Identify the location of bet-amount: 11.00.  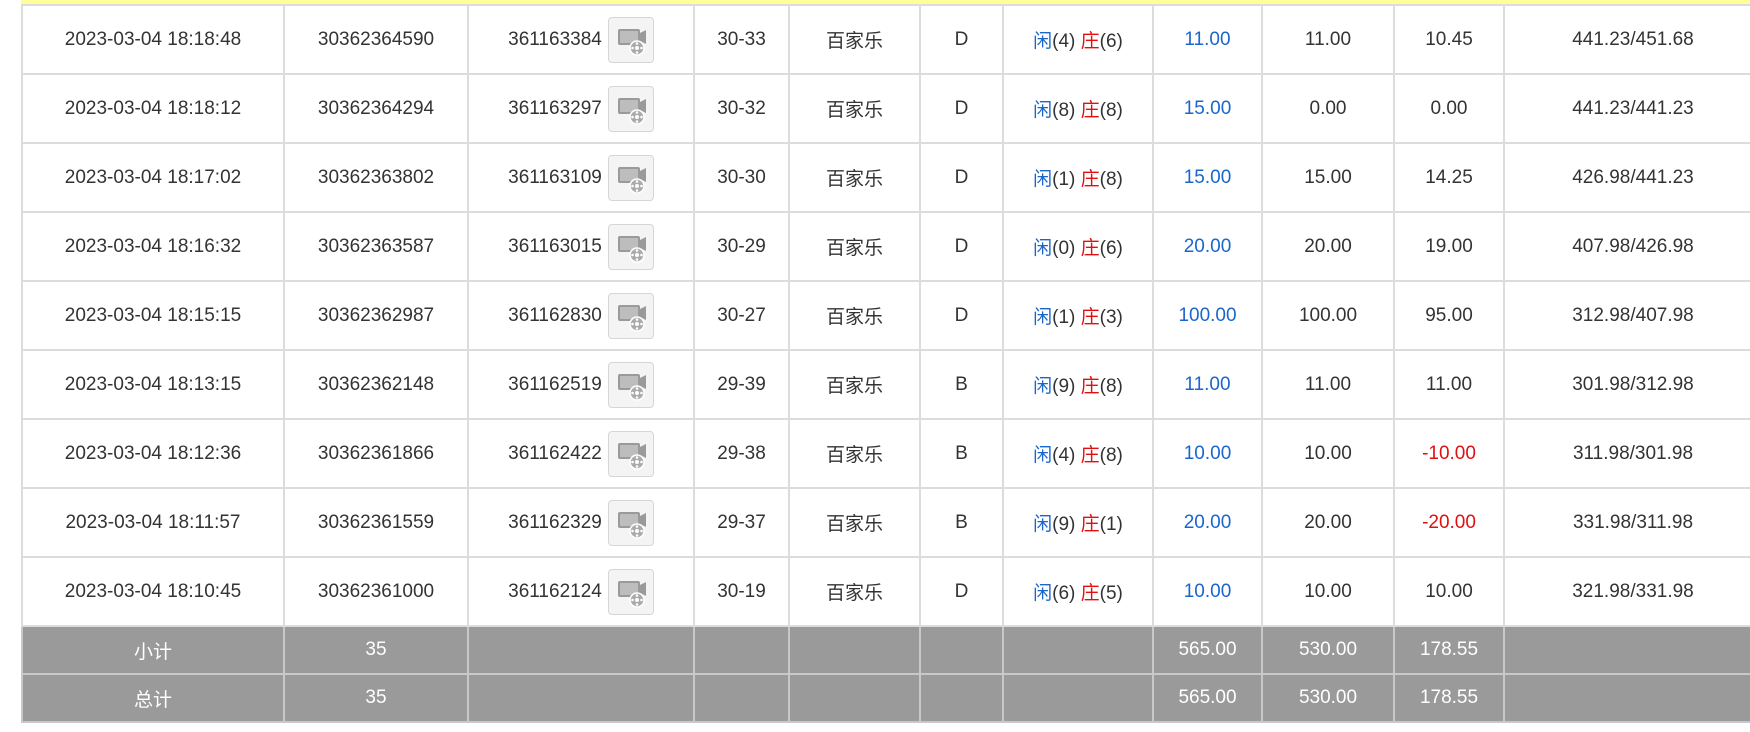
(1207, 39).